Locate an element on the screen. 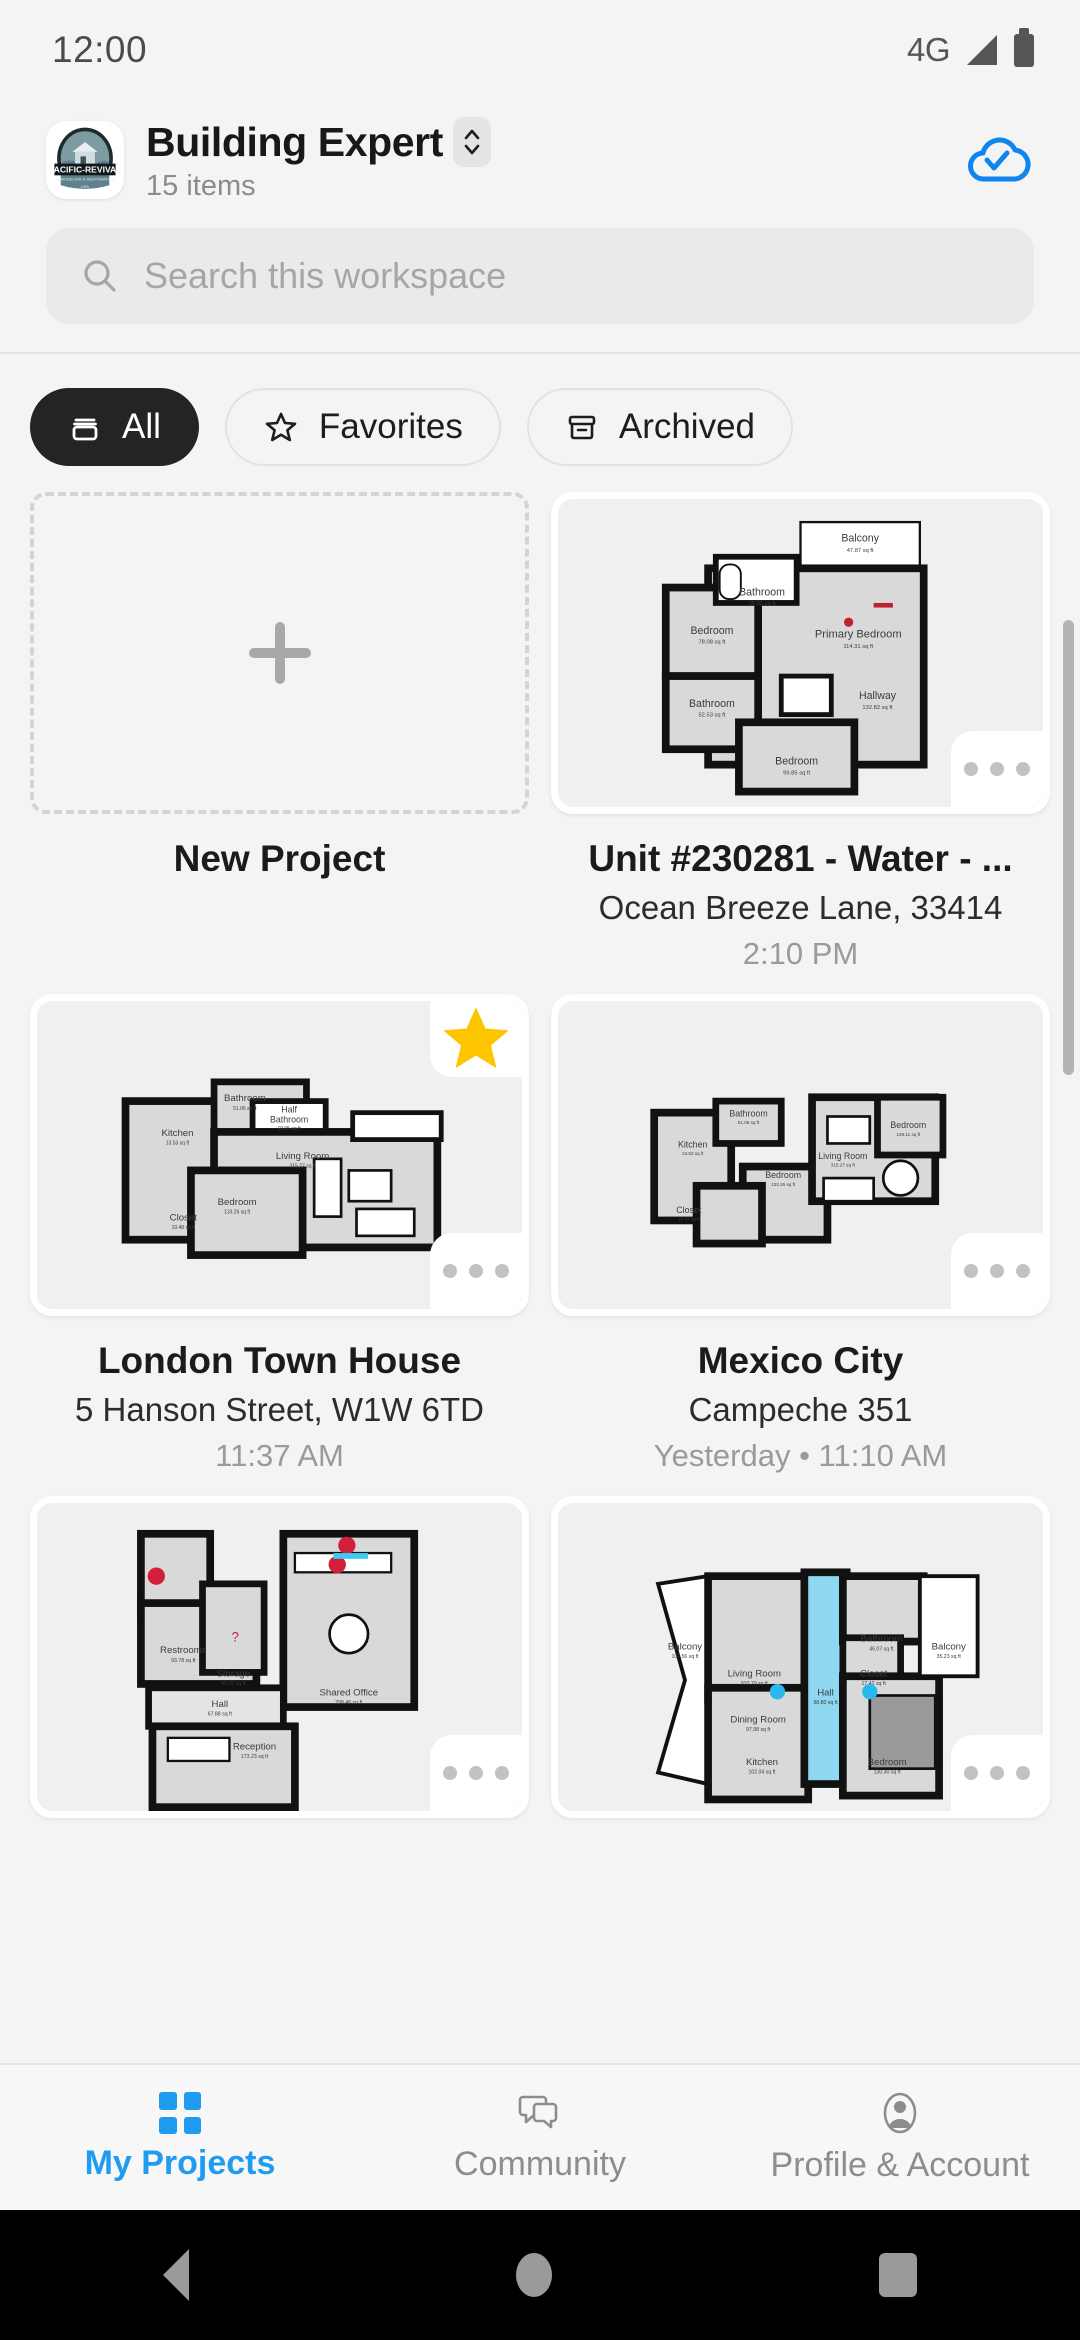 The width and height of the screenshot is (1080, 2340). workspace-text: Building Expert 15 items is located at coordinates (554, 160).